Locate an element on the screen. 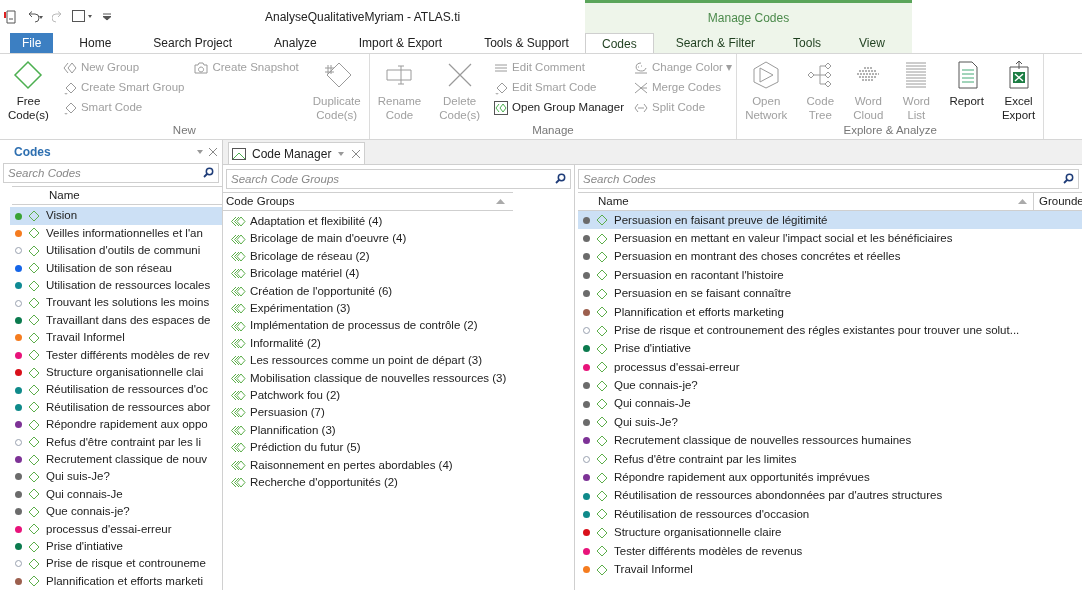  code-group-row: Plannification (3) is located at coordinates (402, 430).